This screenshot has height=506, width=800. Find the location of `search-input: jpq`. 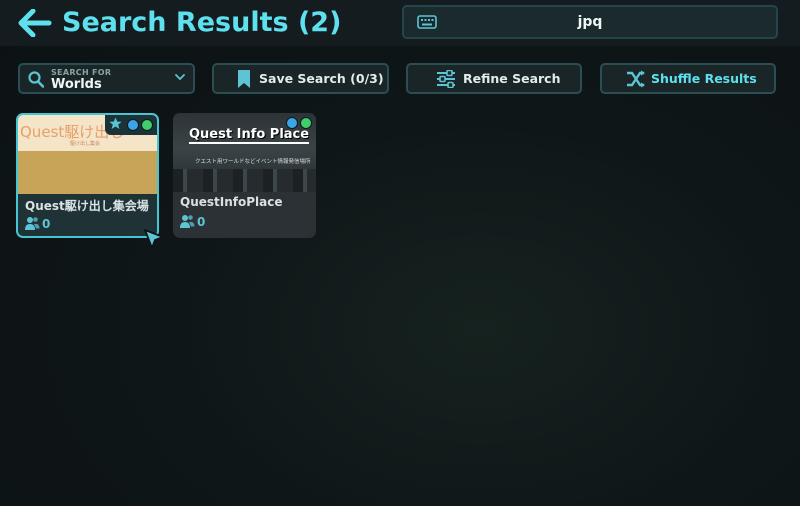

search-input: jpq is located at coordinates (590, 22).